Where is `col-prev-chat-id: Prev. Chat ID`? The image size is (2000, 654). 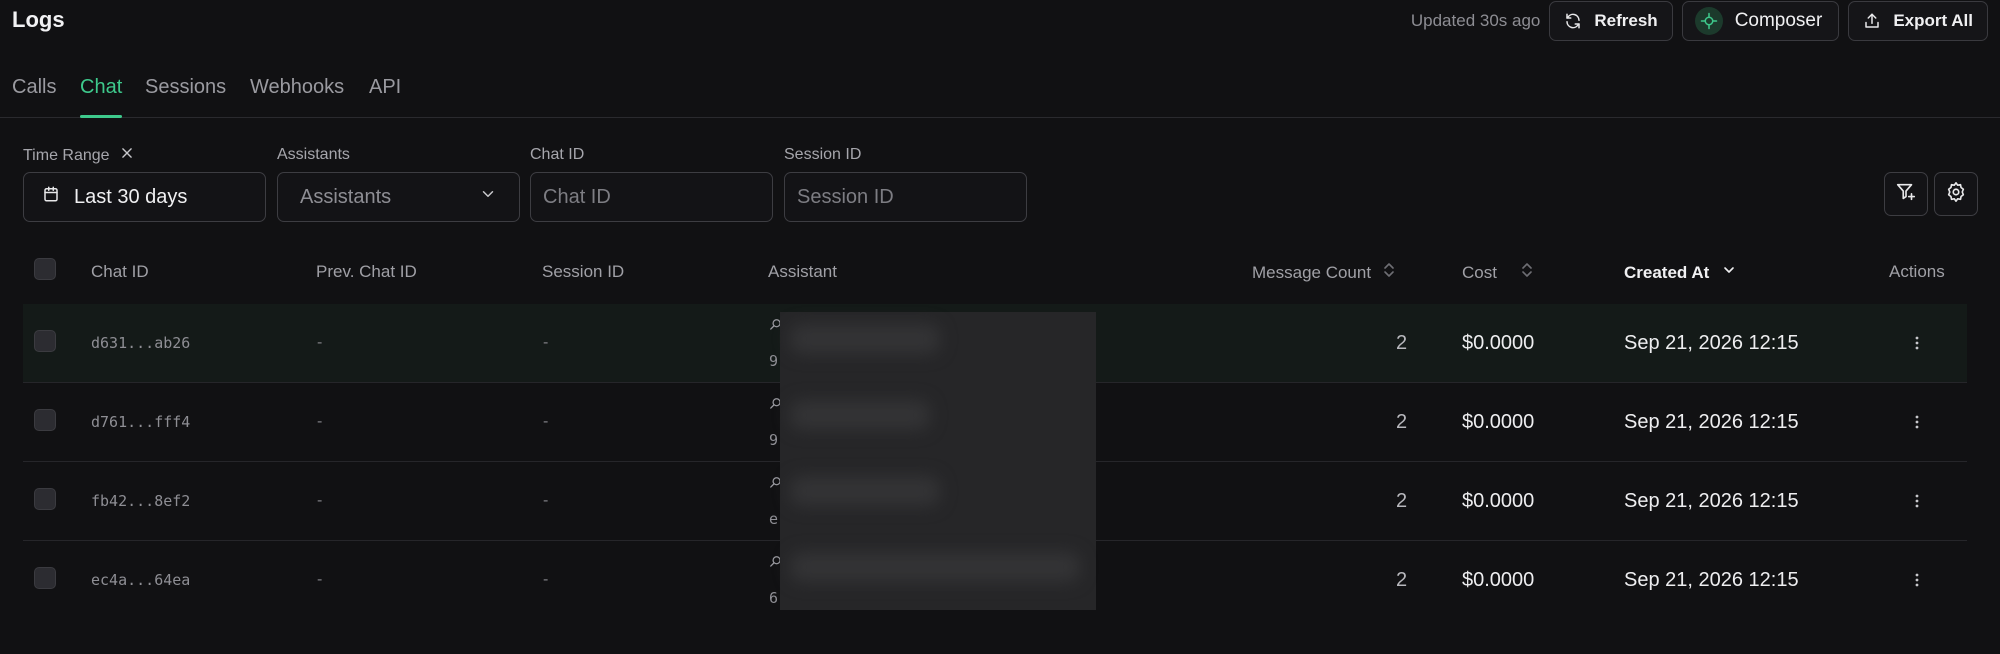 col-prev-chat-id: Prev. Chat ID is located at coordinates (366, 271).